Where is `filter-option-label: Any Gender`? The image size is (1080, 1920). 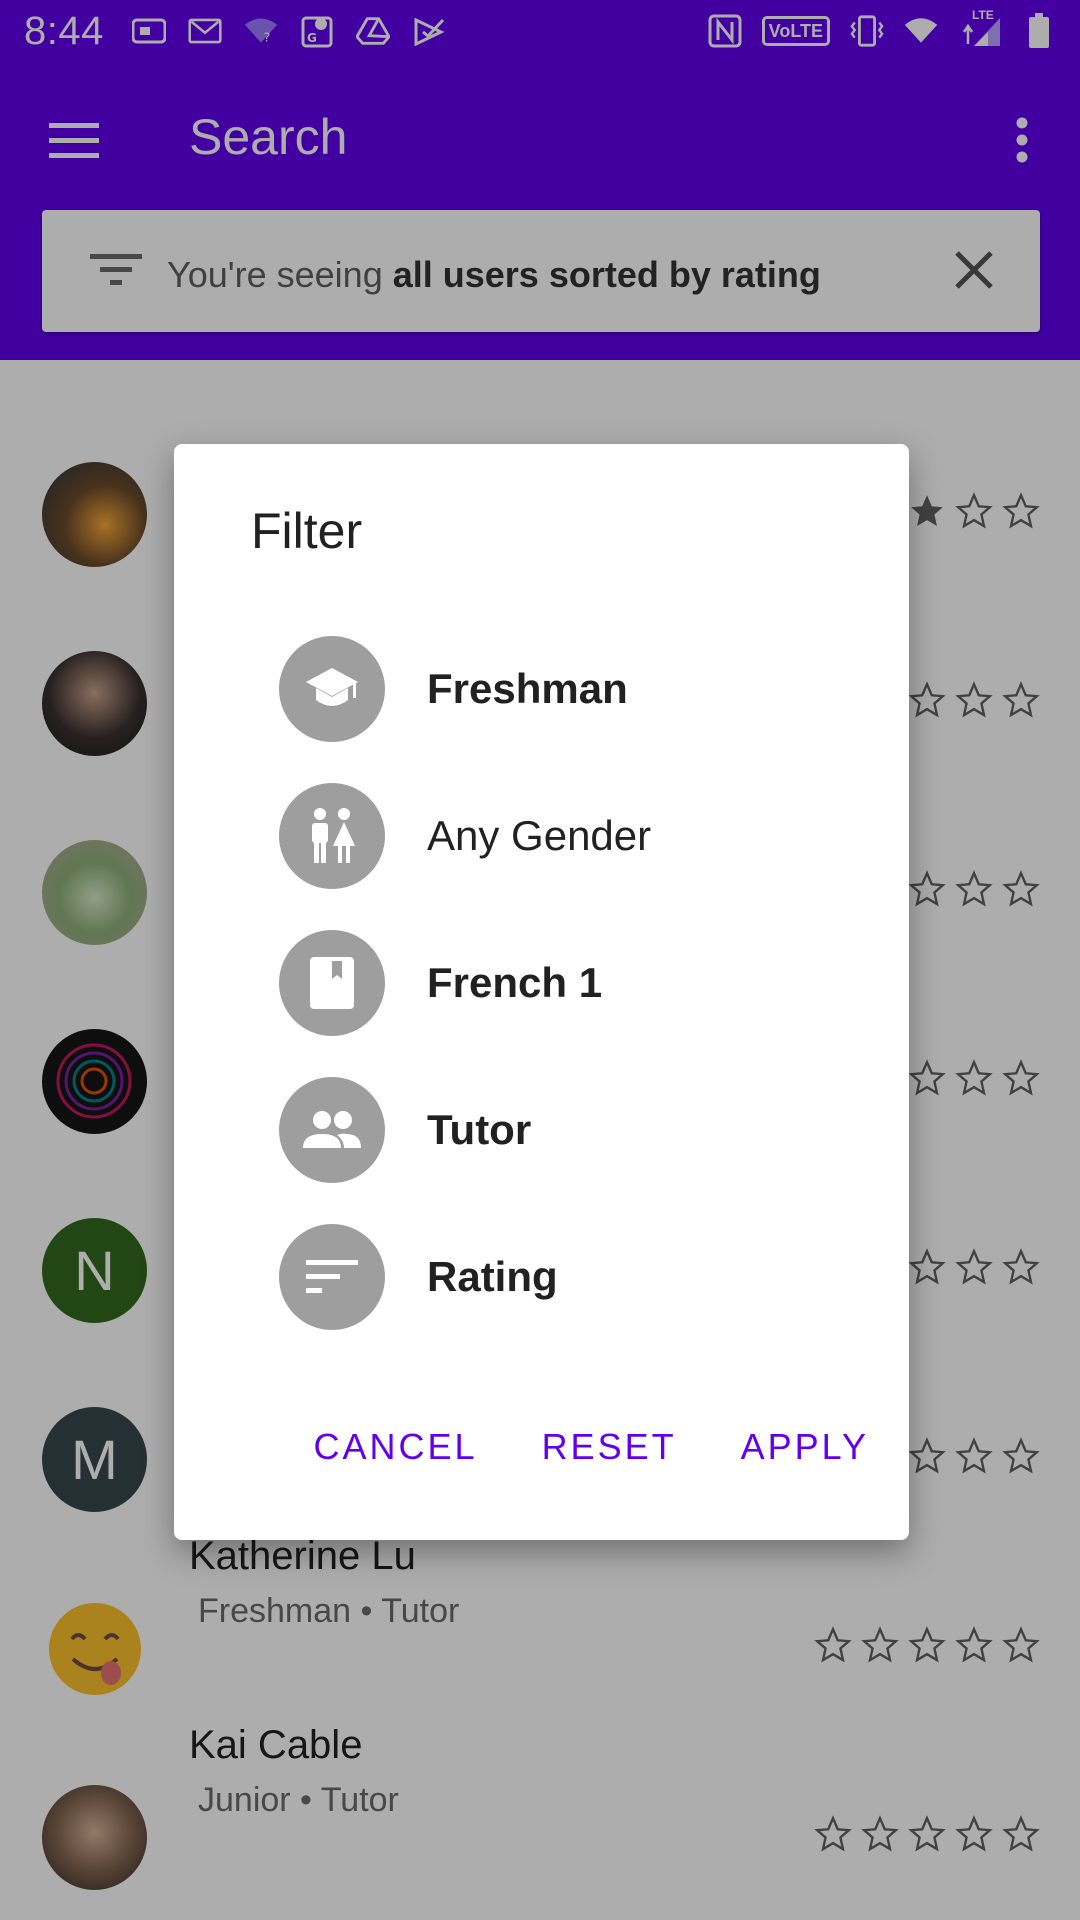 filter-option-label: Any Gender is located at coordinates (539, 835).